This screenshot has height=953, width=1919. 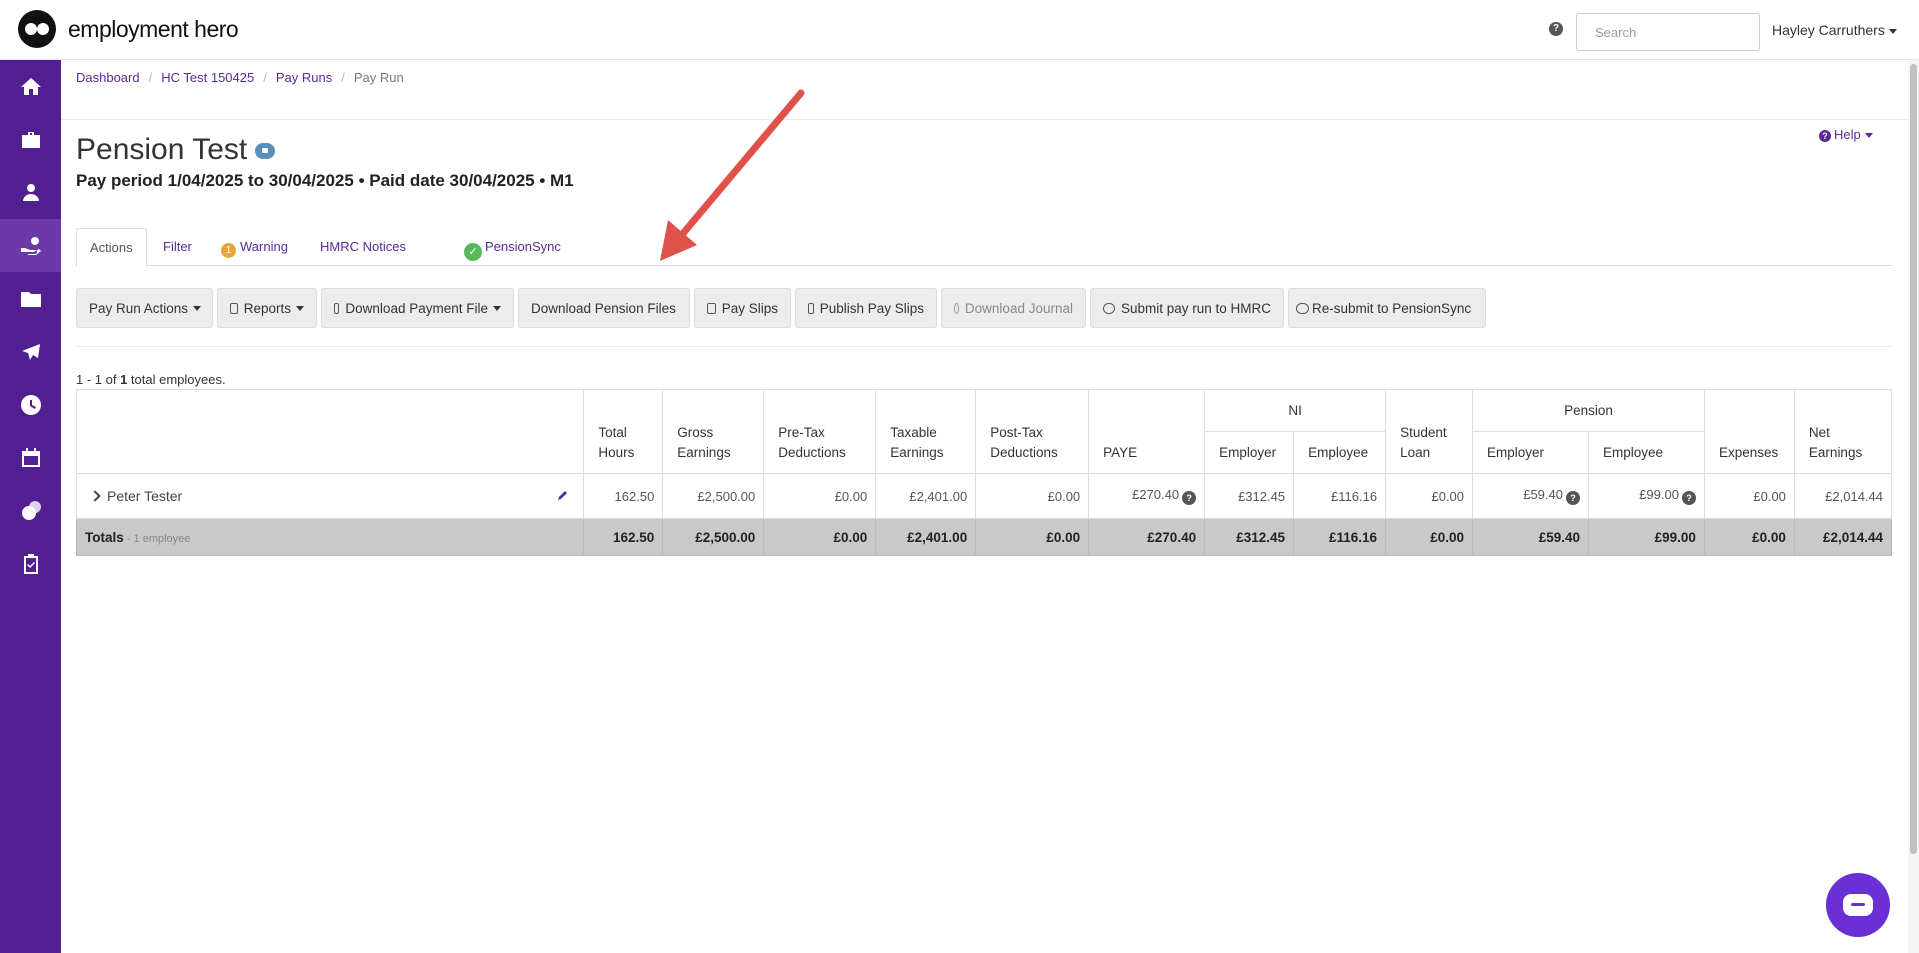 What do you see at coordinates (1588, 410) in the screenshot?
I see `pension-group-header: Pension` at bounding box center [1588, 410].